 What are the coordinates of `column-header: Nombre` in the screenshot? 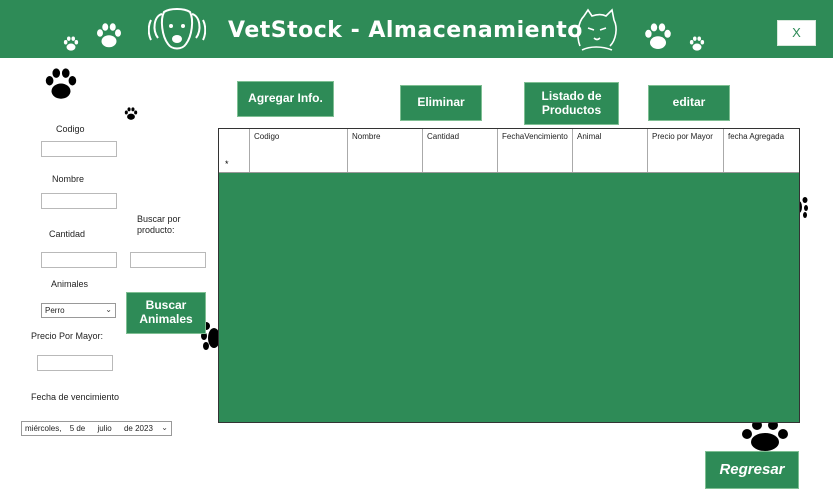 It's located at (384, 142).